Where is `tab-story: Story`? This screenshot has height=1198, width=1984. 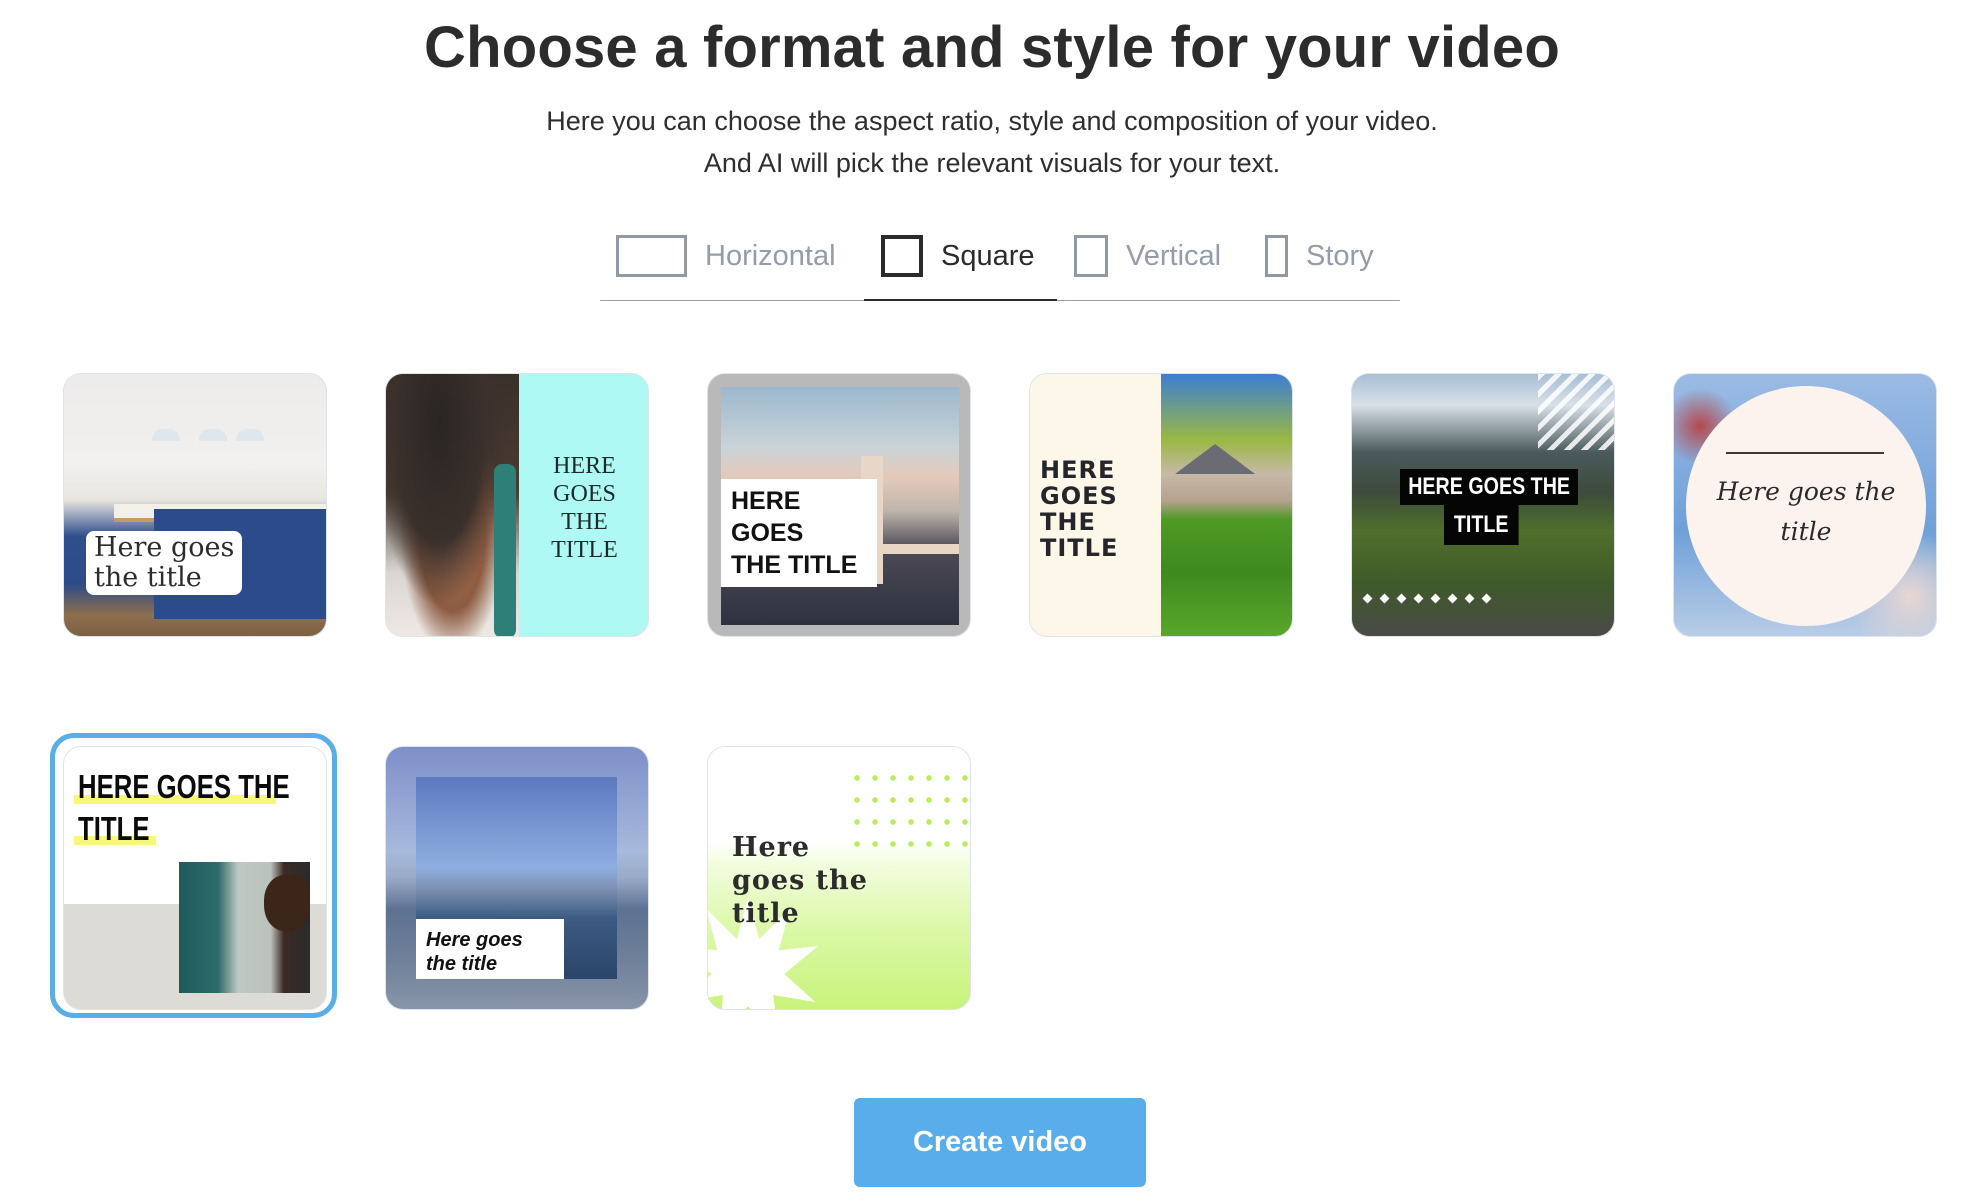 tab-story: Story is located at coordinates (1319, 256).